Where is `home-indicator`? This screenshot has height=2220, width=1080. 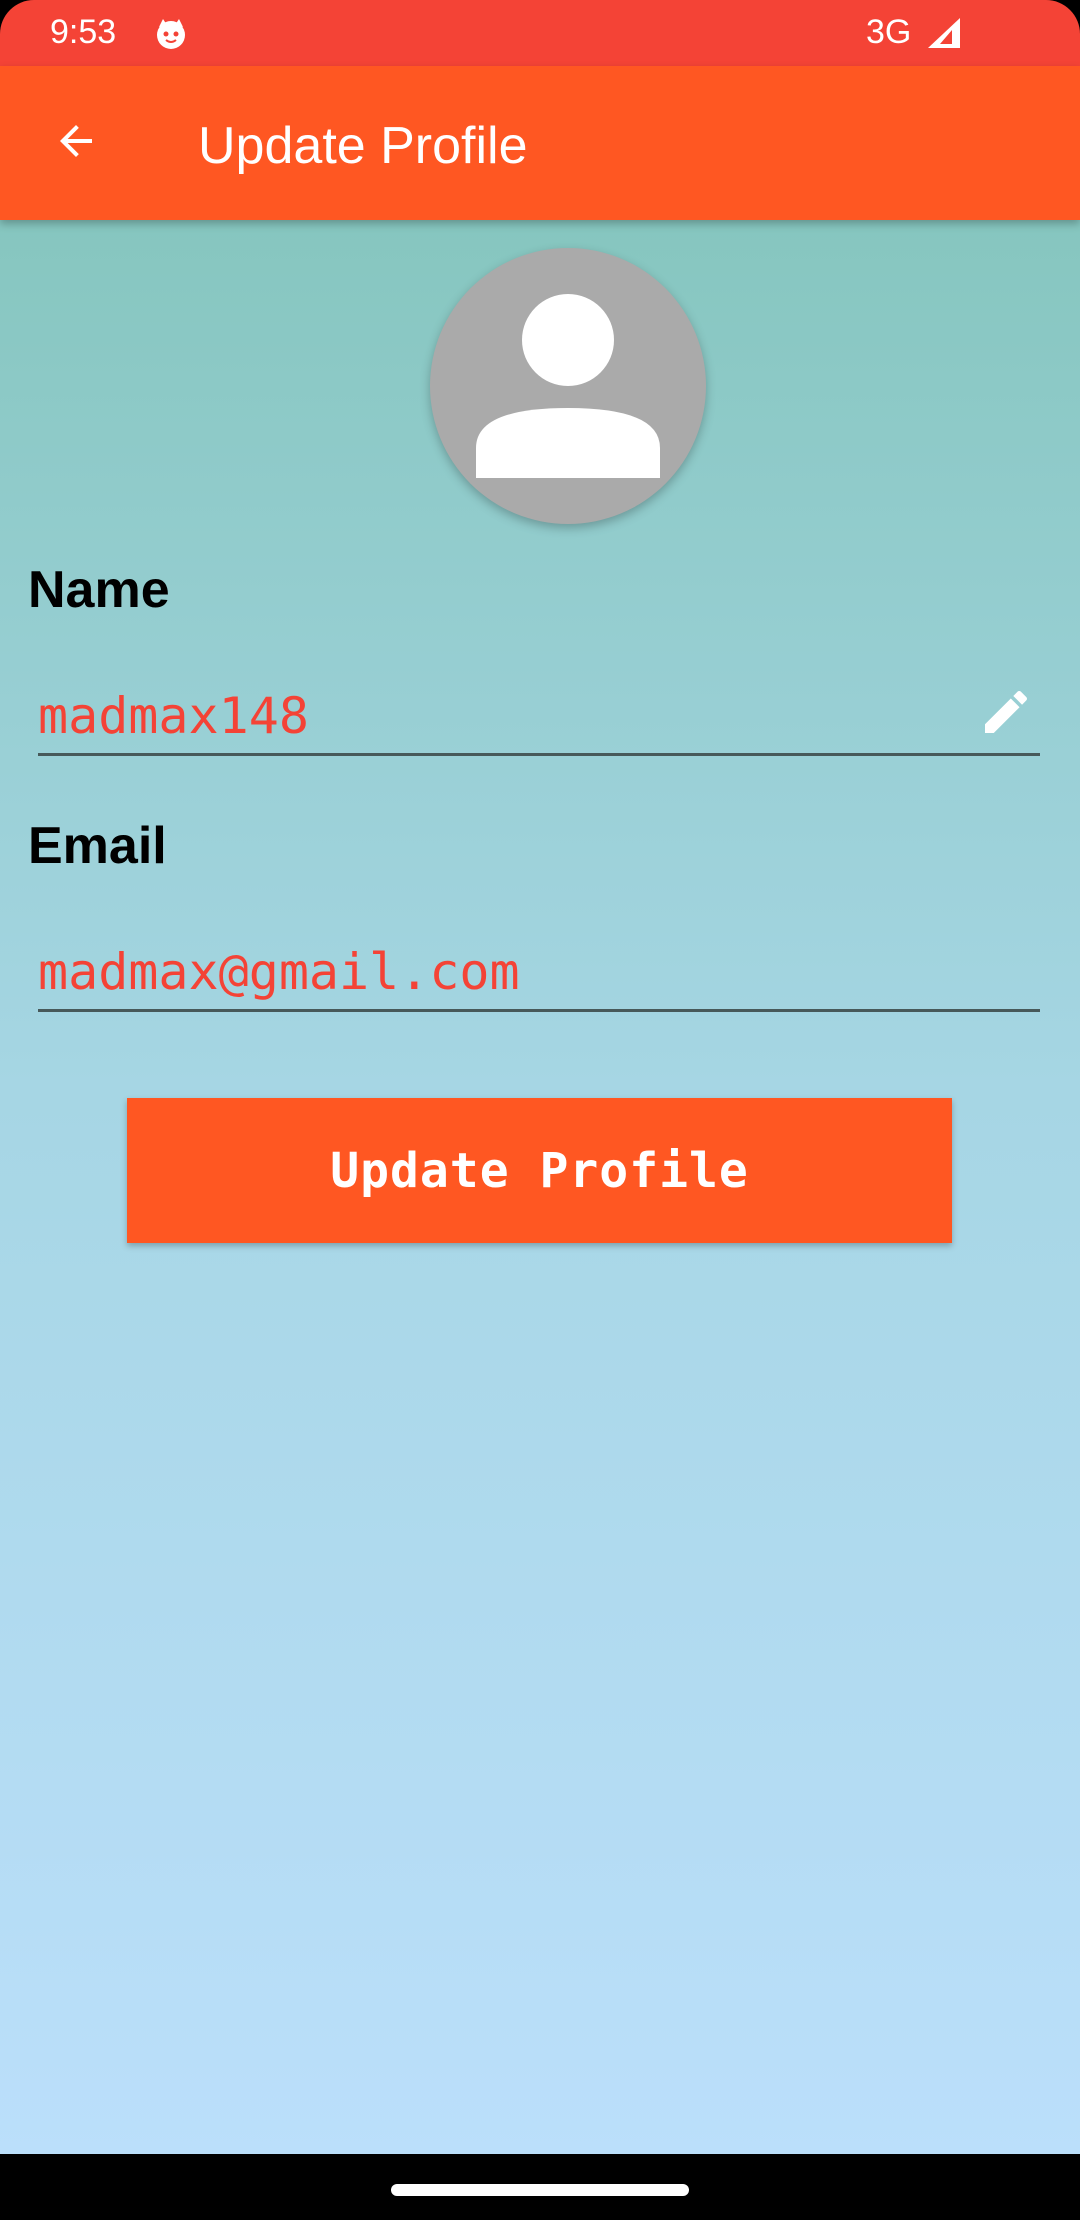 home-indicator is located at coordinates (540, 2190).